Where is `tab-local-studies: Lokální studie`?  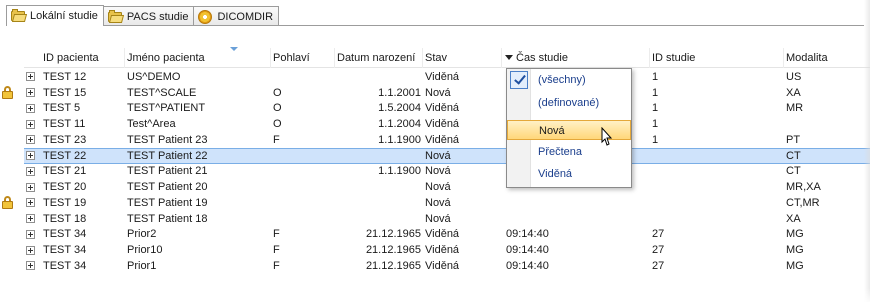
tab-local-studies: Lokální studie is located at coordinates (55, 15).